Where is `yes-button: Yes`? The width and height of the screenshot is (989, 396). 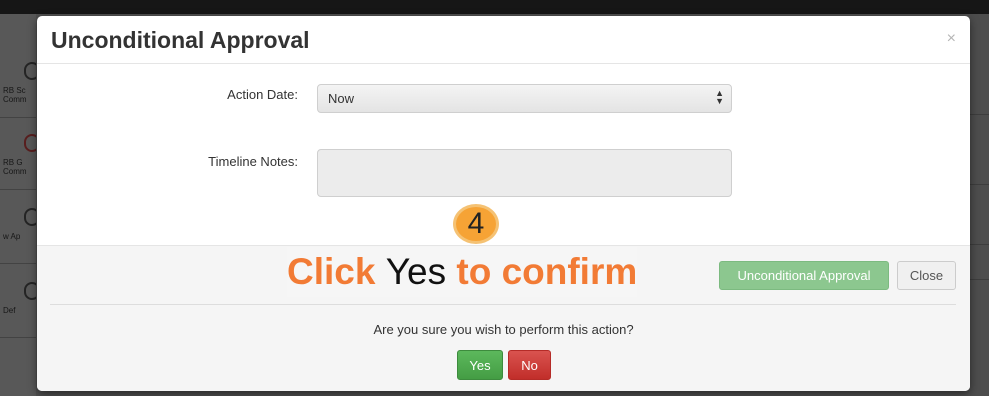 yes-button: Yes is located at coordinates (480, 365).